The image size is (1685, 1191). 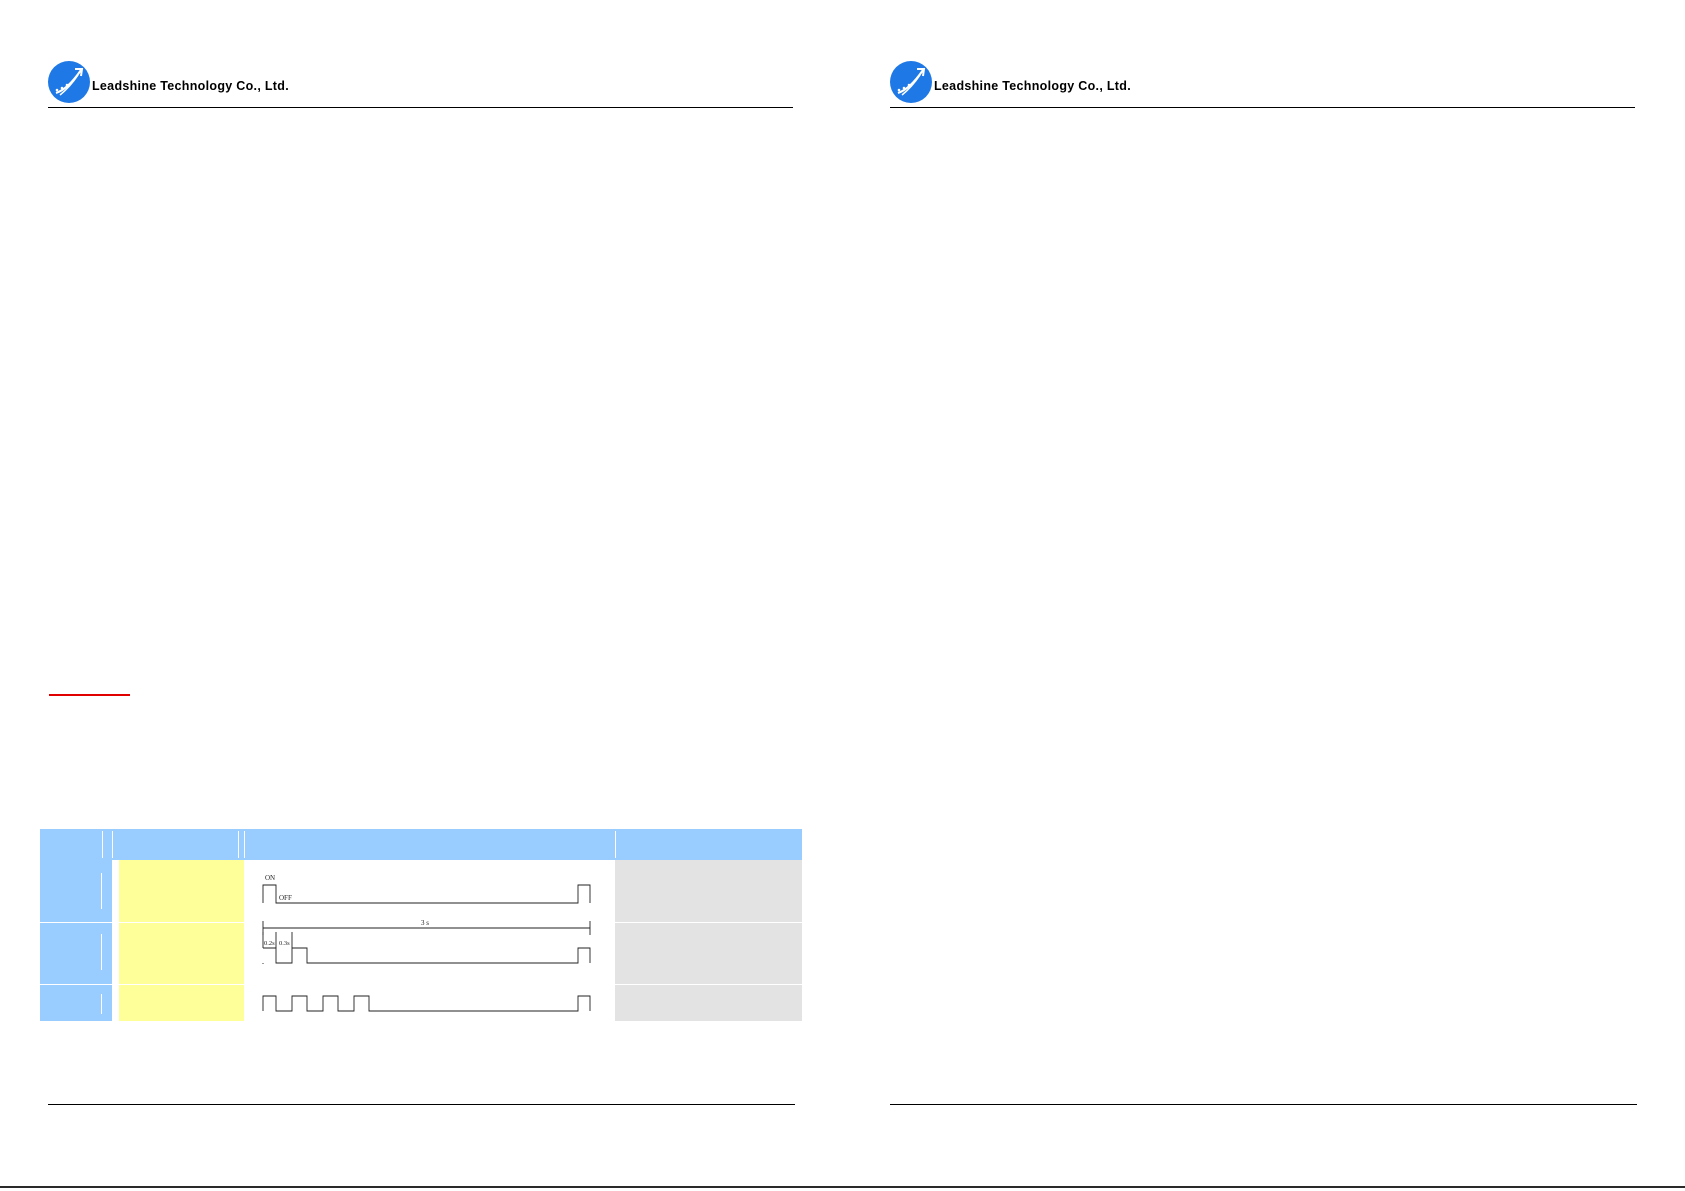 What do you see at coordinates (425, 923) in the screenshot?
I see `period-label: 3 s` at bounding box center [425, 923].